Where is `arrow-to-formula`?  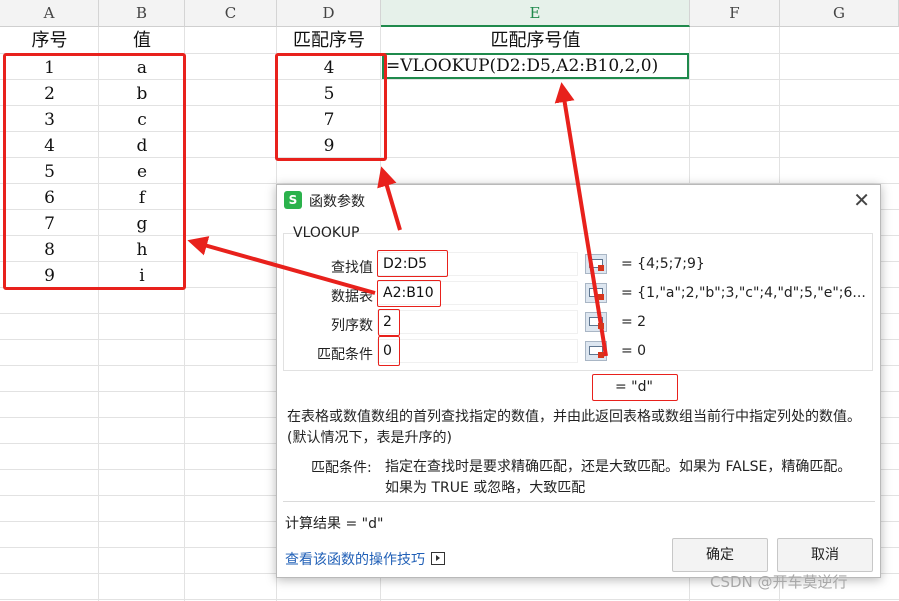
arrow-to-formula is located at coordinates (581, 219).